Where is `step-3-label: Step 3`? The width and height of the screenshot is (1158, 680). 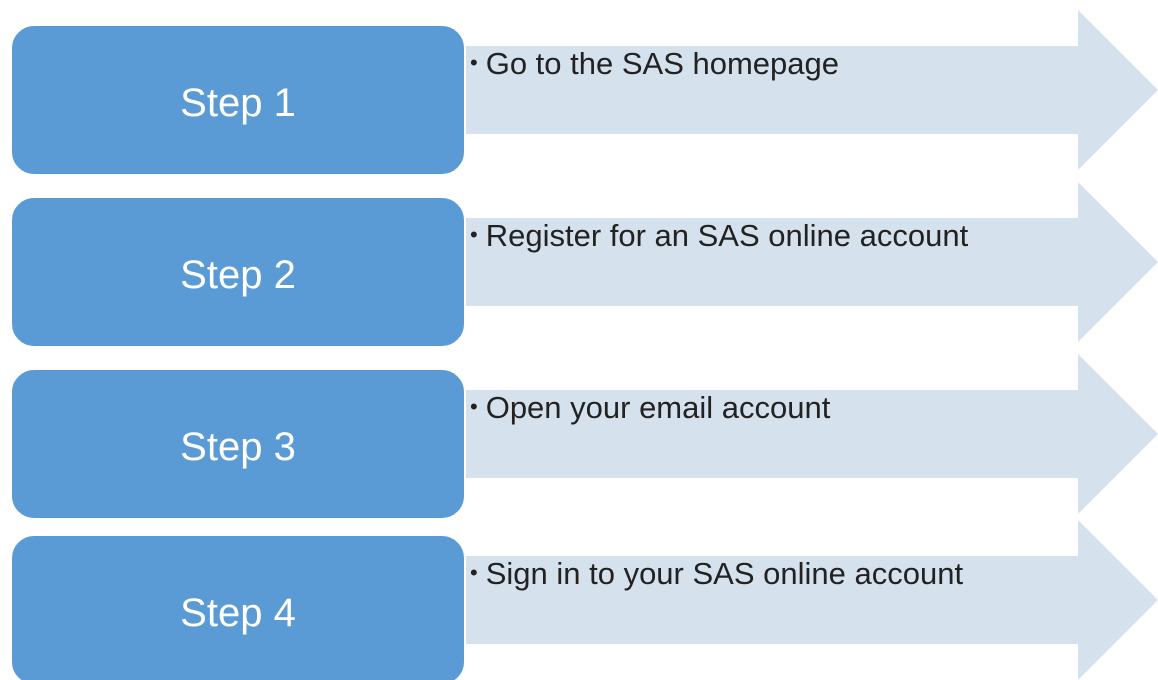
step-3-label: Step 3 is located at coordinates (238, 447).